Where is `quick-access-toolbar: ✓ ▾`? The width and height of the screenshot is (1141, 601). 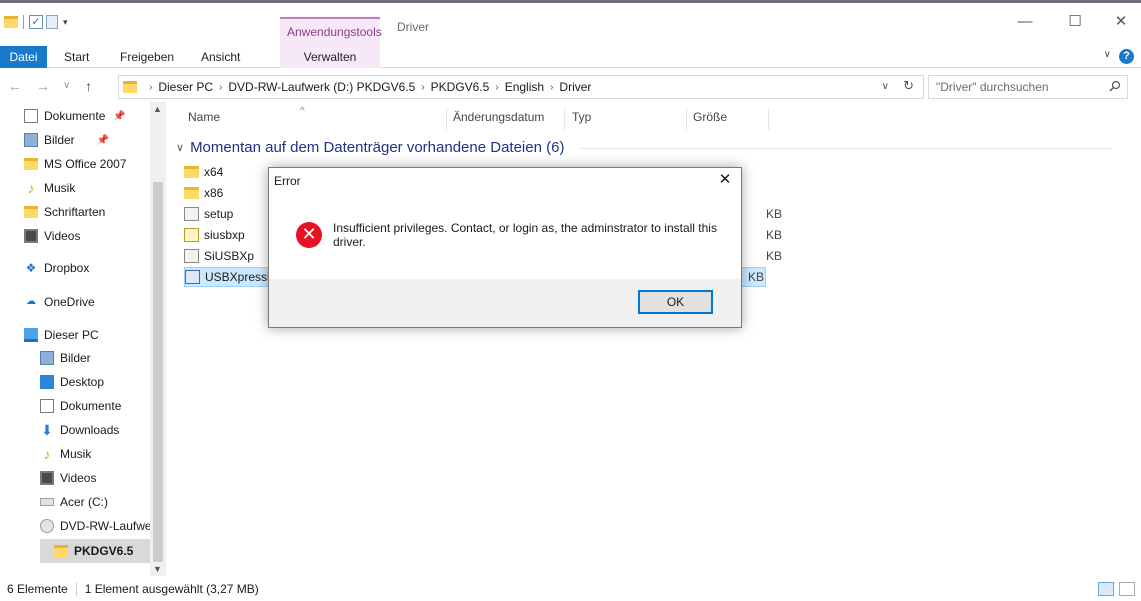 quick-access-toolbar: ✓ ▾ is located at coordinates (36, 22).